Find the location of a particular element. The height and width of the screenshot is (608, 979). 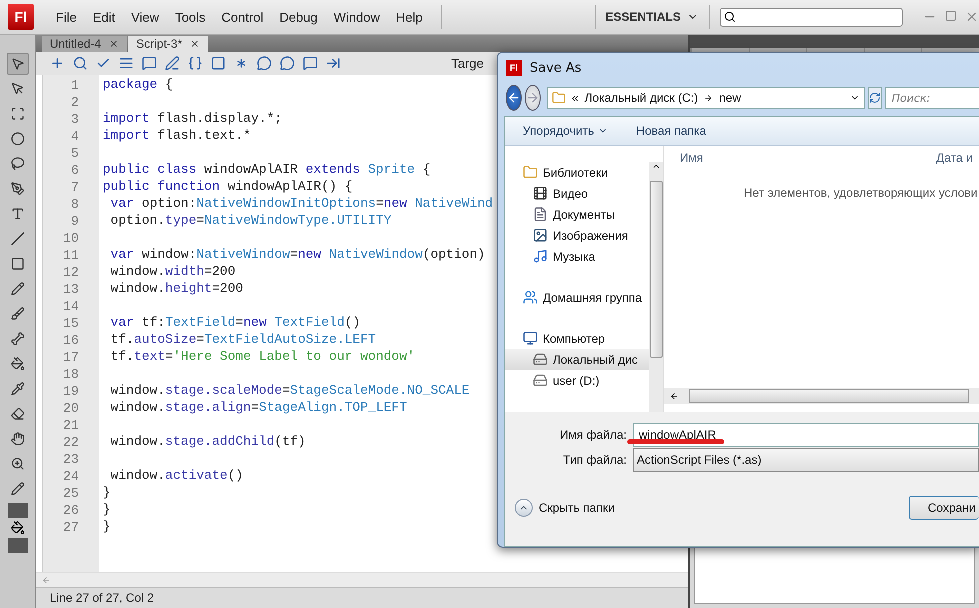

menu-item: Control is located at coordinates (243, 17).